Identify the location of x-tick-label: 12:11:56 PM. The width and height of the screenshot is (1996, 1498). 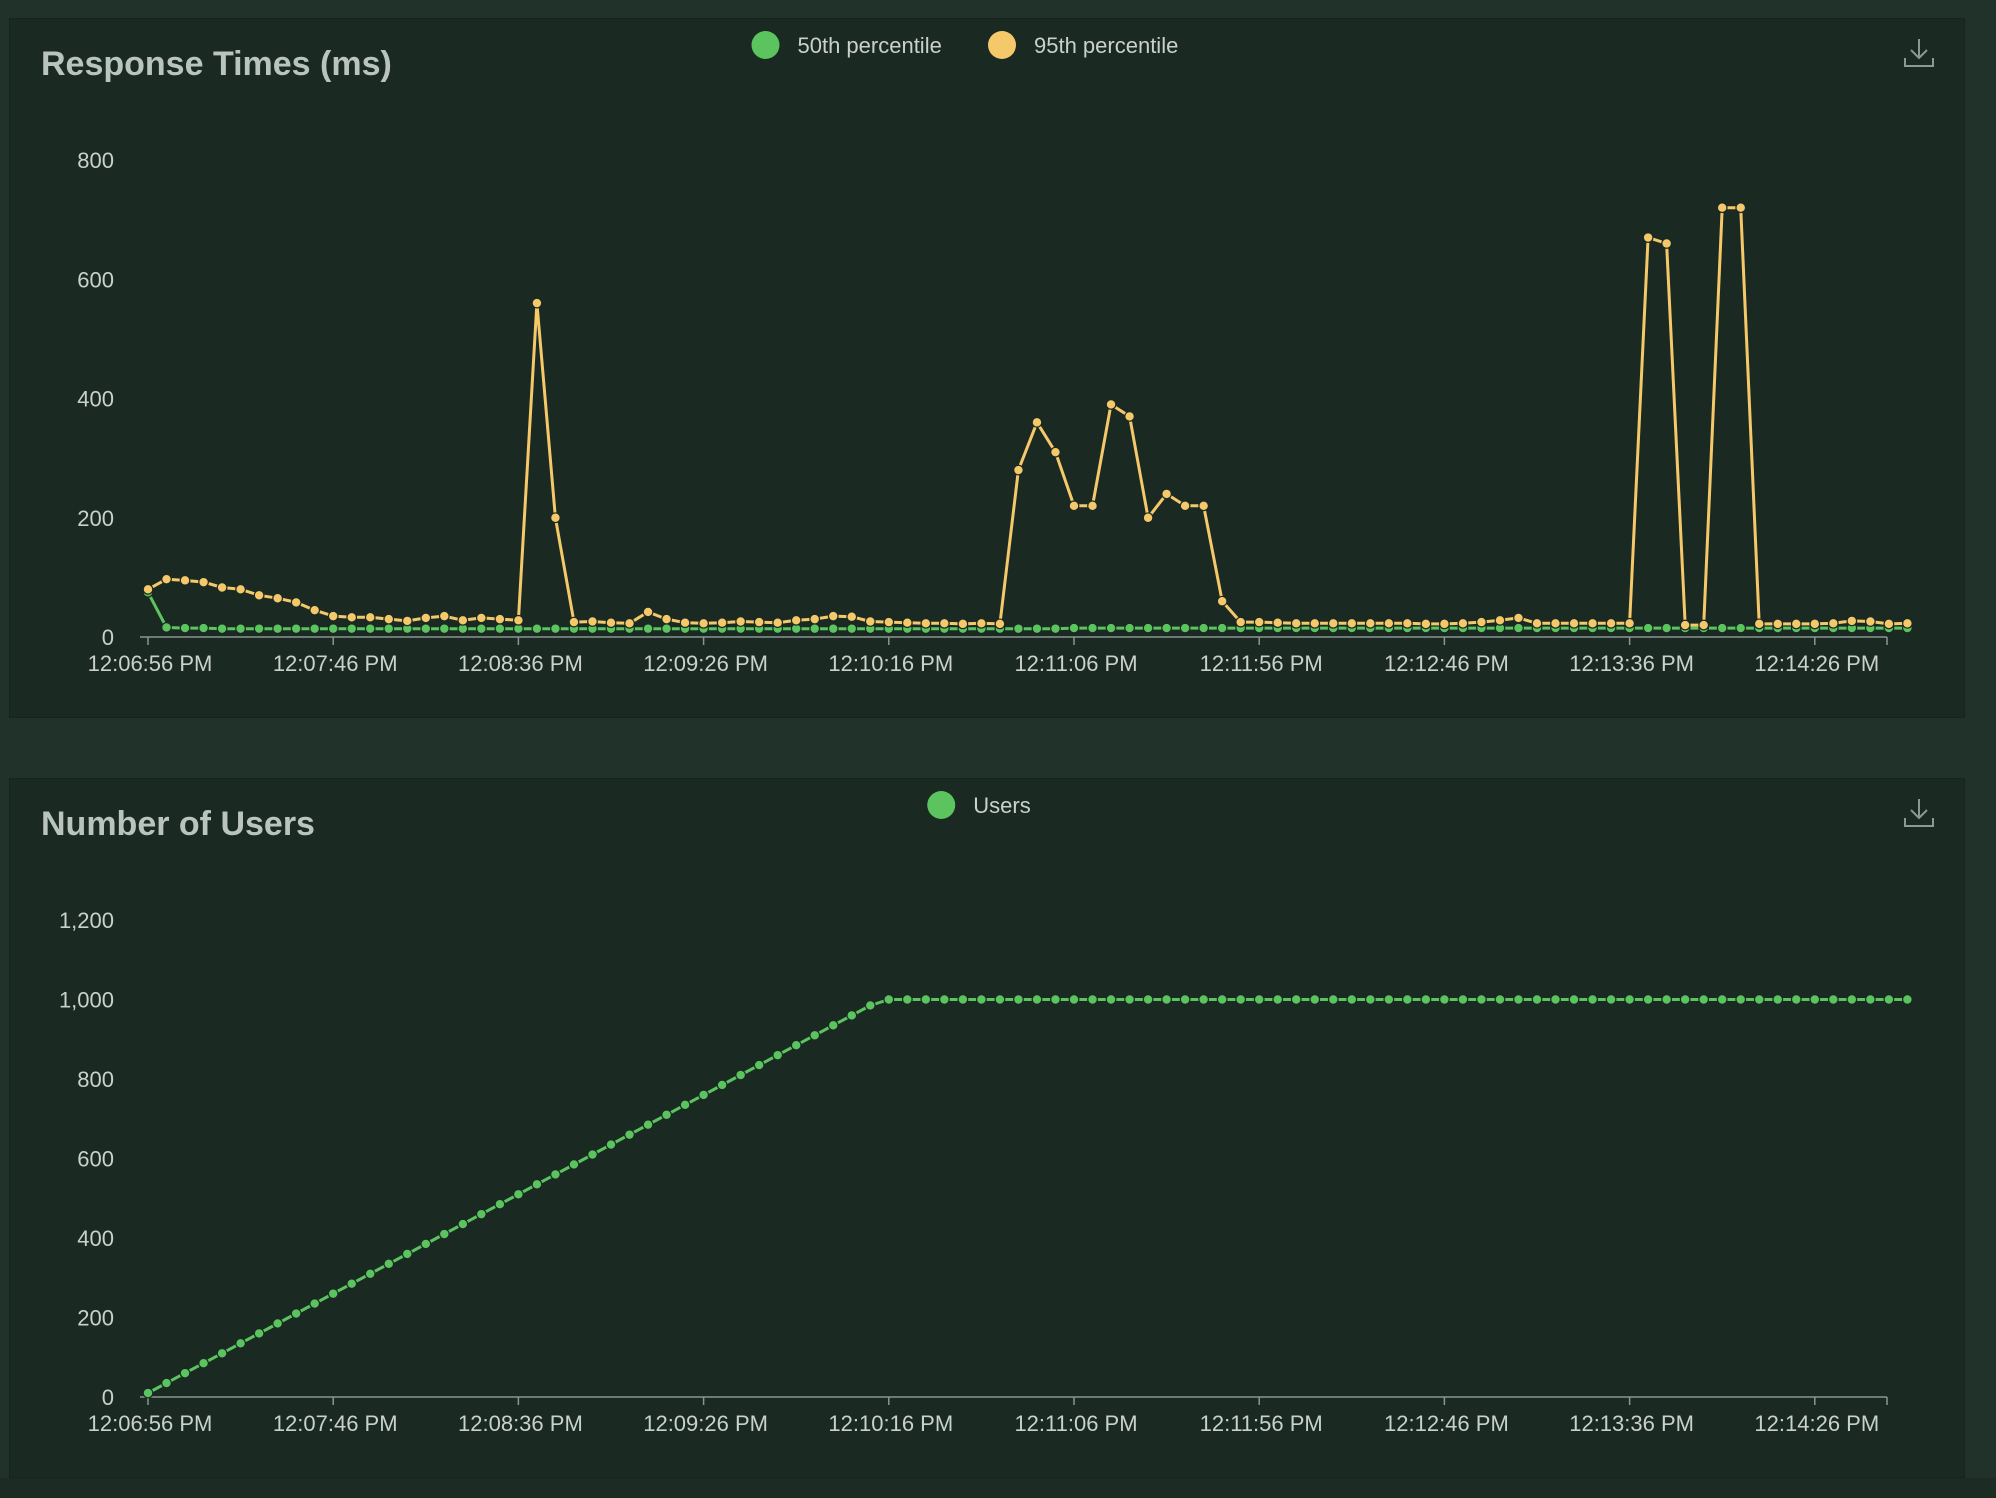
(1261, 663).